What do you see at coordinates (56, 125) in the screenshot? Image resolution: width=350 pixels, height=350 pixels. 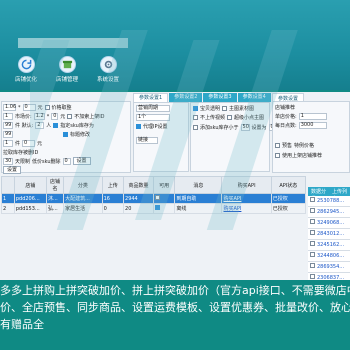 I see `sku-stock-checkbox` at bounding box center [56, 125].